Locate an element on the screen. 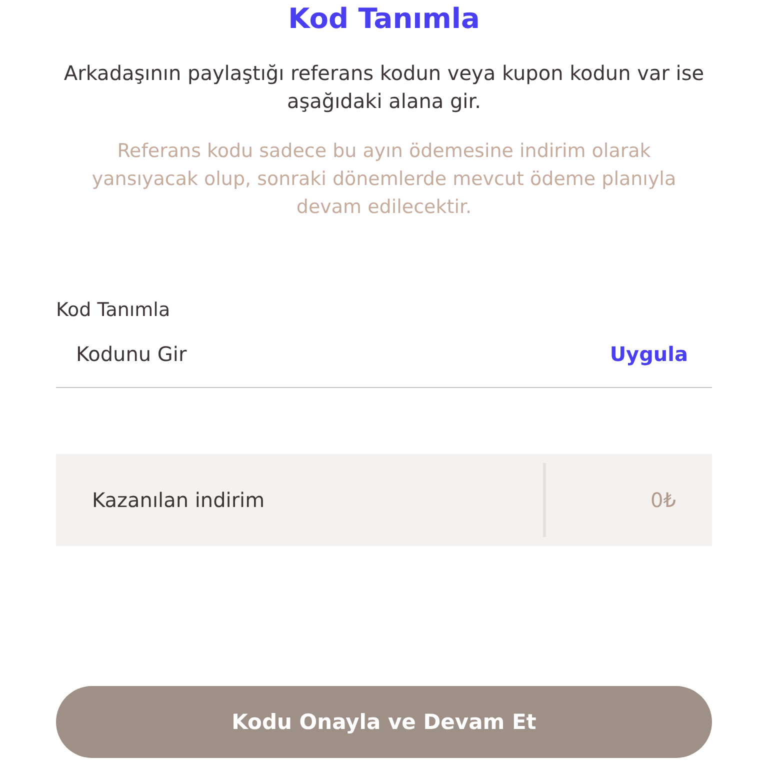 The height and width of the screenshot is (768, 768). note-text: Referans kodu sadece bu ayın ödemesine indirim olarak yansıyacak olup, sonraki dönemlerde mevcut ödeme planıyla devam edilecektir. is located at coordinates (384, 179).